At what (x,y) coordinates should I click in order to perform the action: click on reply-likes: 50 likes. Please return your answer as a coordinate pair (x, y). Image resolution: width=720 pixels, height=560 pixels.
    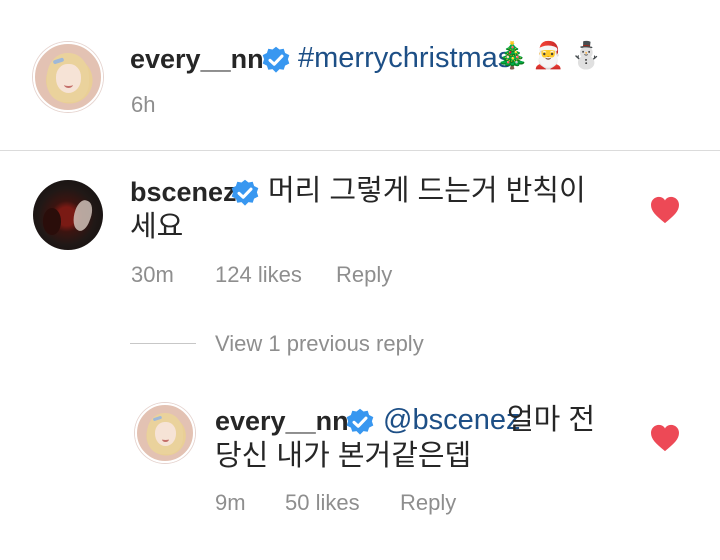
    Looking at the image, I should click on (322, 503).